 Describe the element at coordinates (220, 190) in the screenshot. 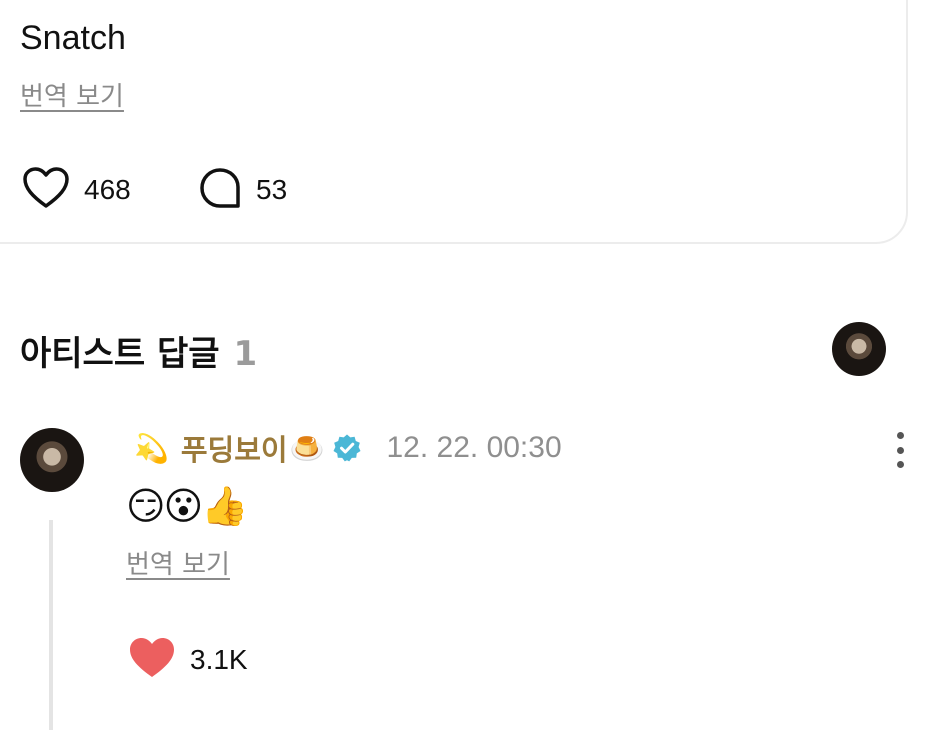

I see `comment-bubble-icon` at that location.